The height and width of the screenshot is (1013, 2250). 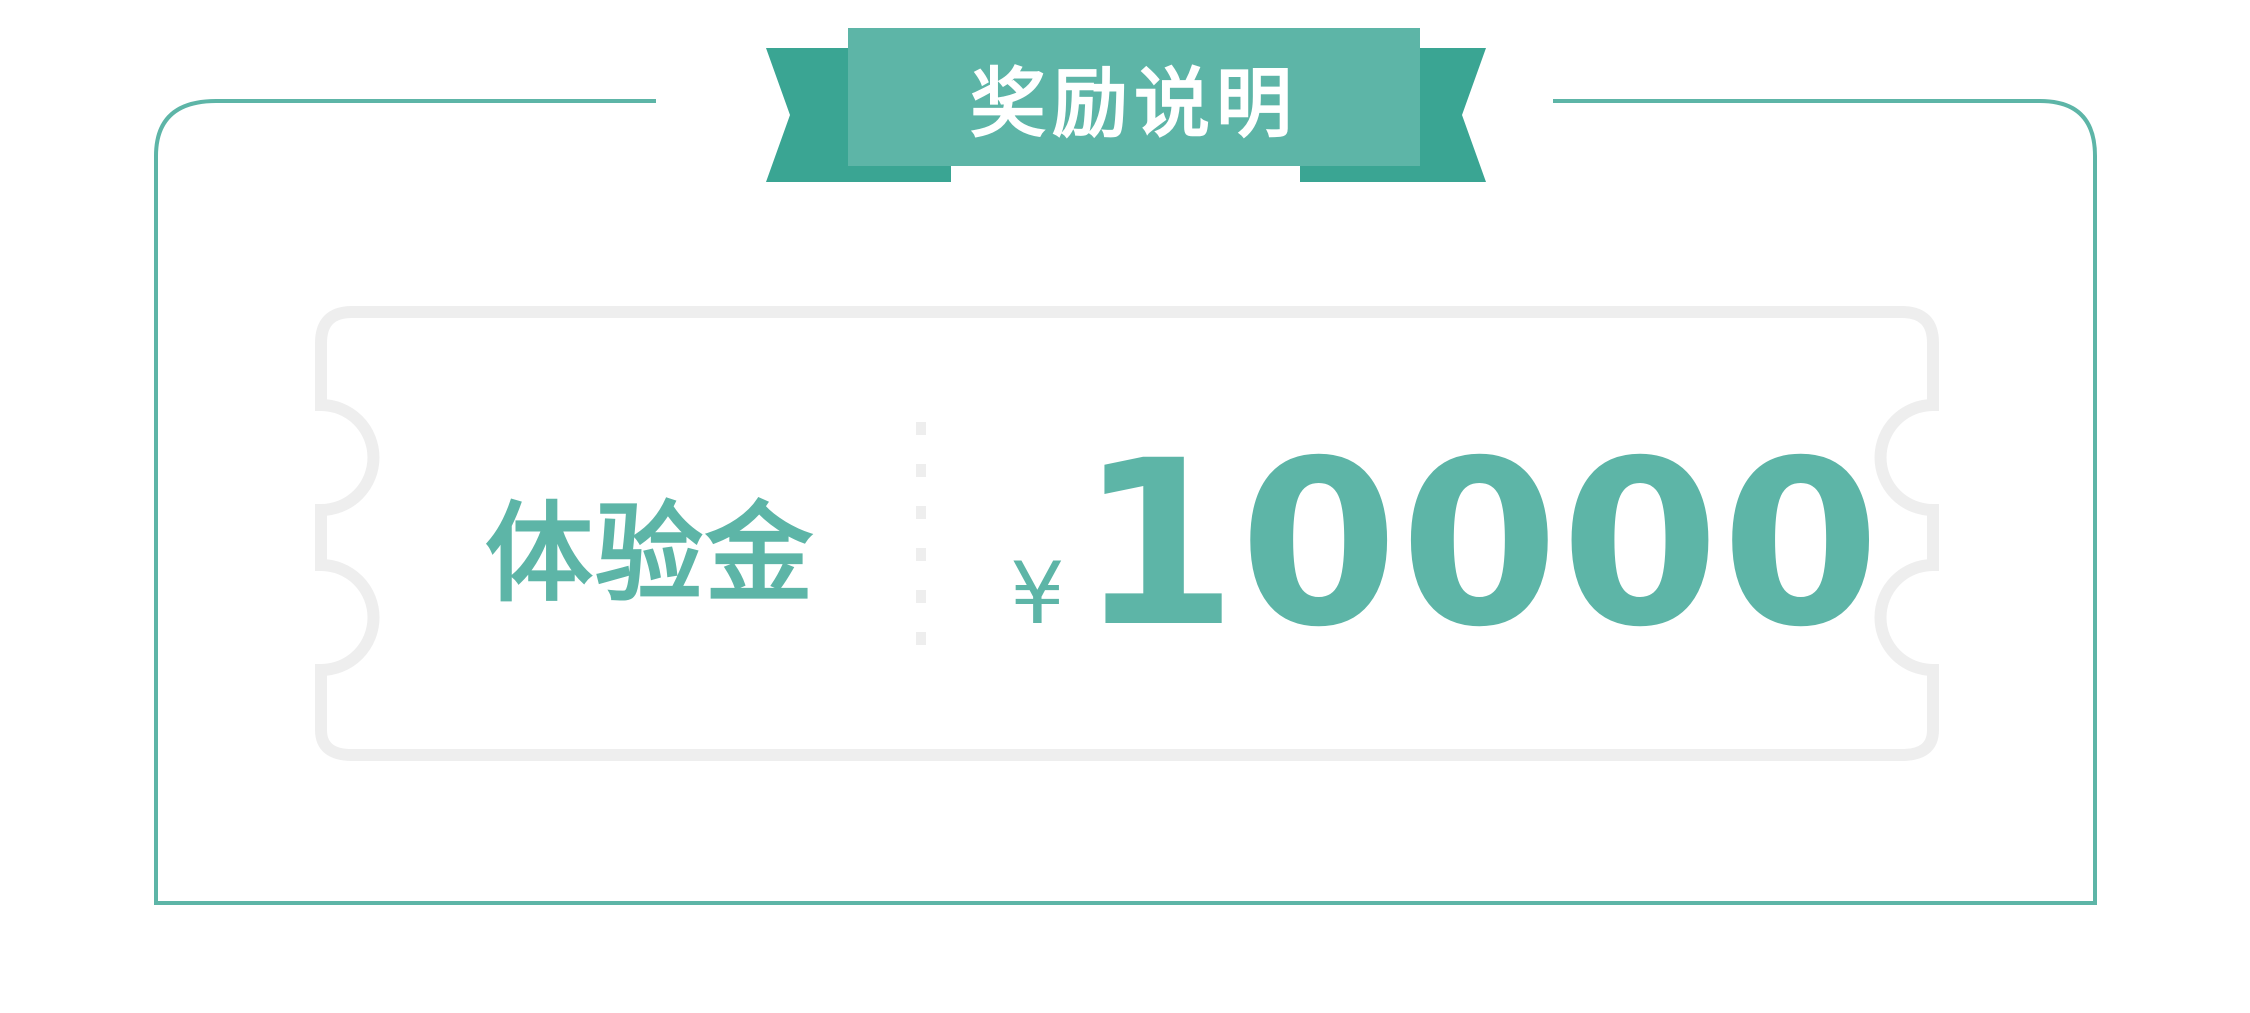 What do you see at coordinates (649, 554) in the screenshot?
I see `coupon-label: 体验金` at bounding box center [649, 554].